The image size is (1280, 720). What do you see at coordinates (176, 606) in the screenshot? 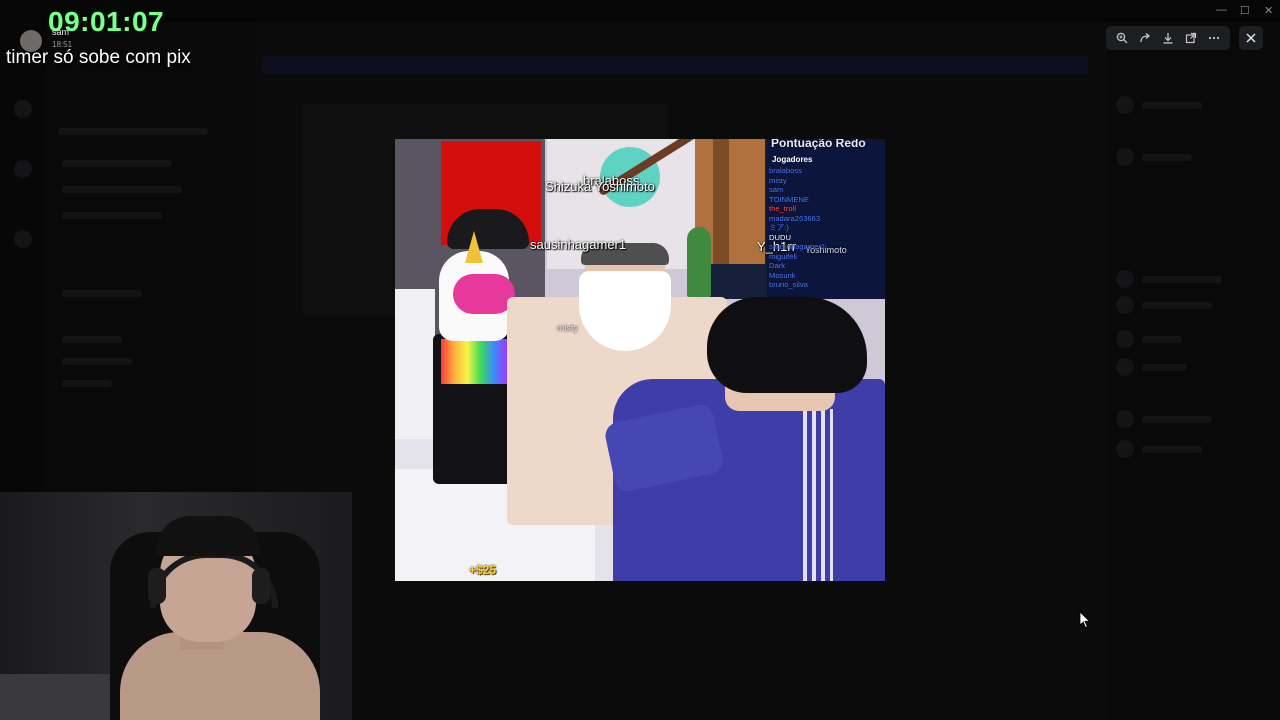
I see `webcam-feed` at bounding box center [176, 606].